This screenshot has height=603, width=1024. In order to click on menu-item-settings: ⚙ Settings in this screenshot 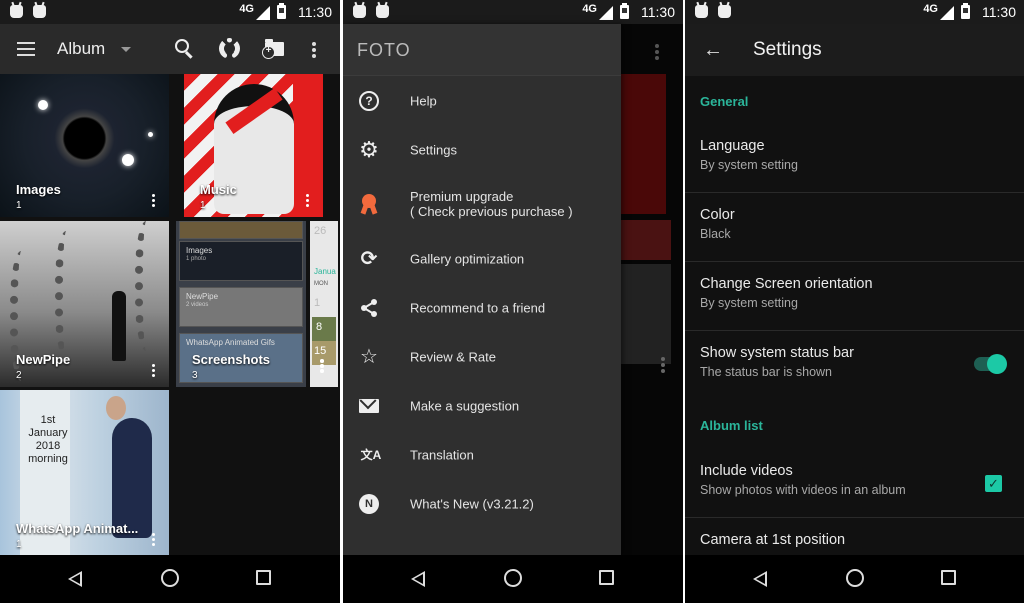, I will do `click(482, 149)`.